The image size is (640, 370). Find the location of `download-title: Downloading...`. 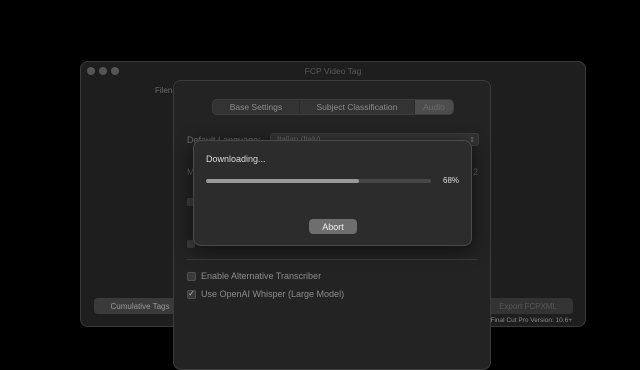

download-title: Downloading... is located at coordinates (236, 159).